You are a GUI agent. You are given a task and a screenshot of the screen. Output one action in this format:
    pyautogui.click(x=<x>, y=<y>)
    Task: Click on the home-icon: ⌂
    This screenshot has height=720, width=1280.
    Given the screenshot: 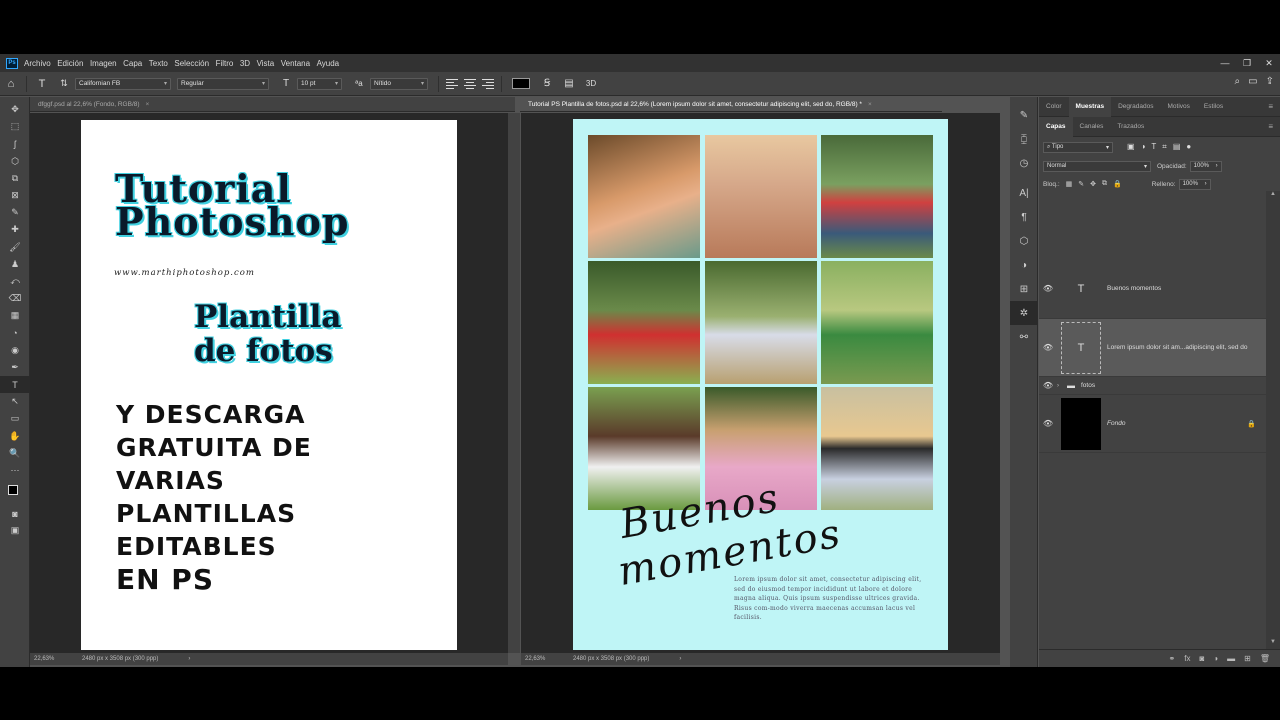 What is the action you would take?
    pyautogui.click(x=11, y=84)
    